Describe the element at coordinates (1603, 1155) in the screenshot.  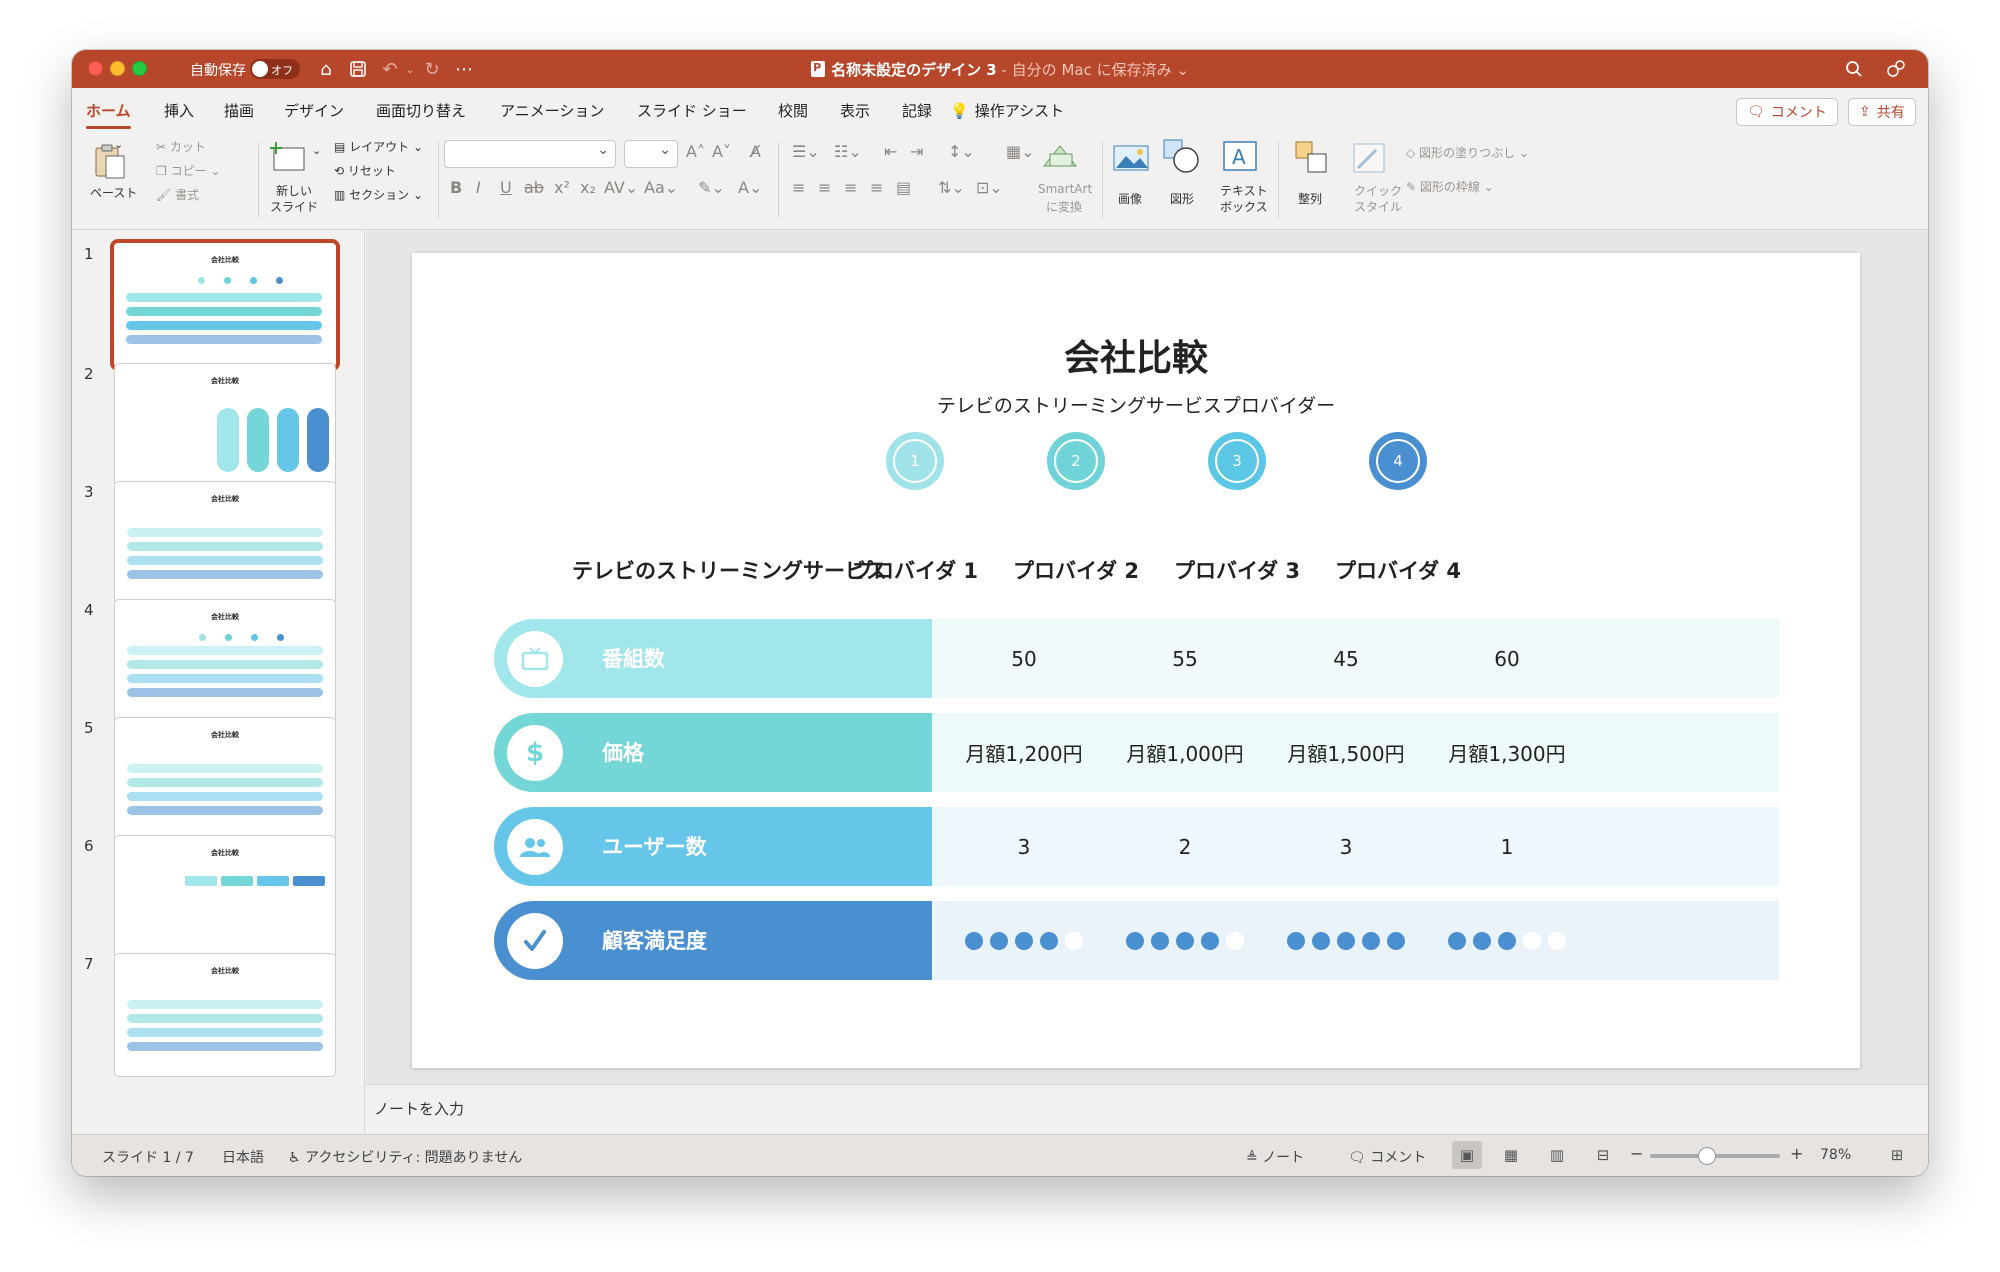
I see `slideshow-view-icon: ⊟` at that location.